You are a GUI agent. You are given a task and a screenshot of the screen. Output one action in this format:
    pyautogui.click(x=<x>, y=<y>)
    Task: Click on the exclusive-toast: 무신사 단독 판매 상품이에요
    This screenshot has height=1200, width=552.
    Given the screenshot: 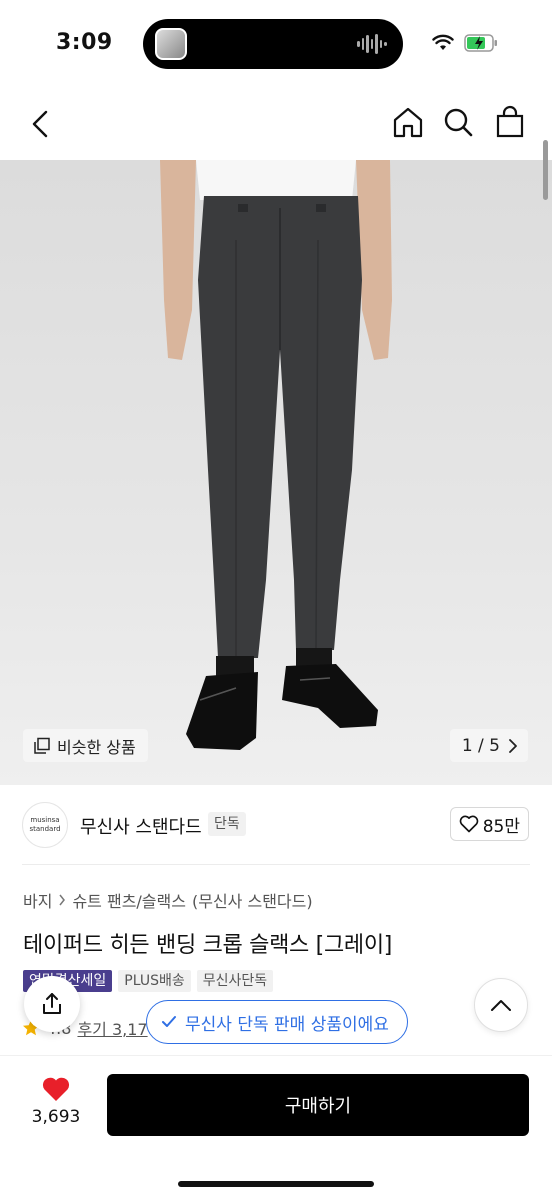 What is the action you would take?
    pyautogui.click(x=277, y=1022)
    